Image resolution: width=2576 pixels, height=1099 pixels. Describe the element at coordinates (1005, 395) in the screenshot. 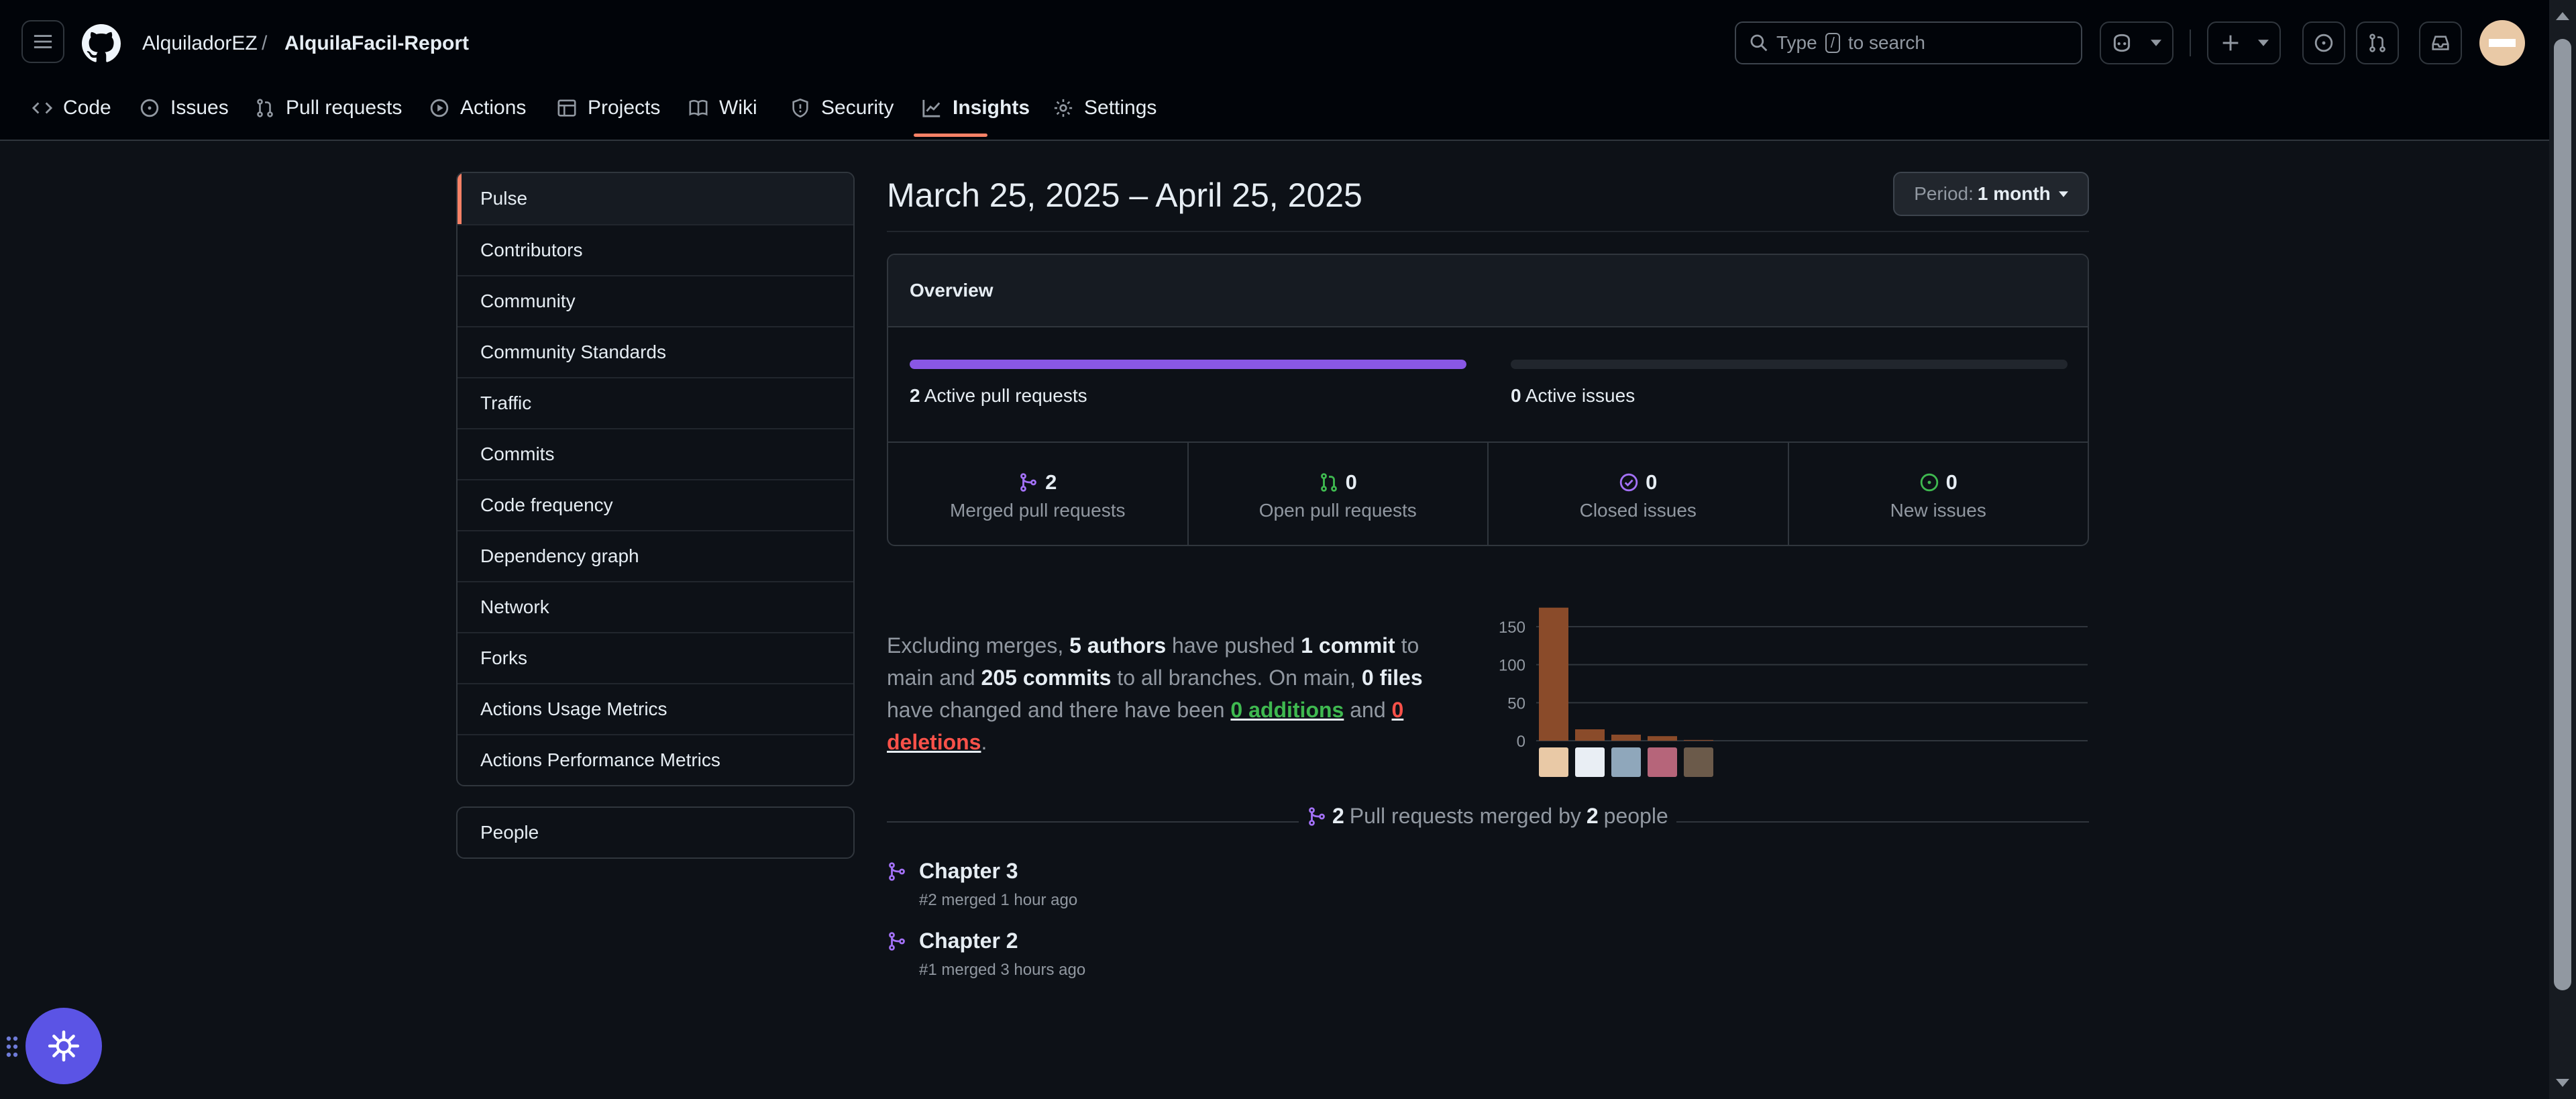

I see `active-prs-text: Active pull requests` at that location.